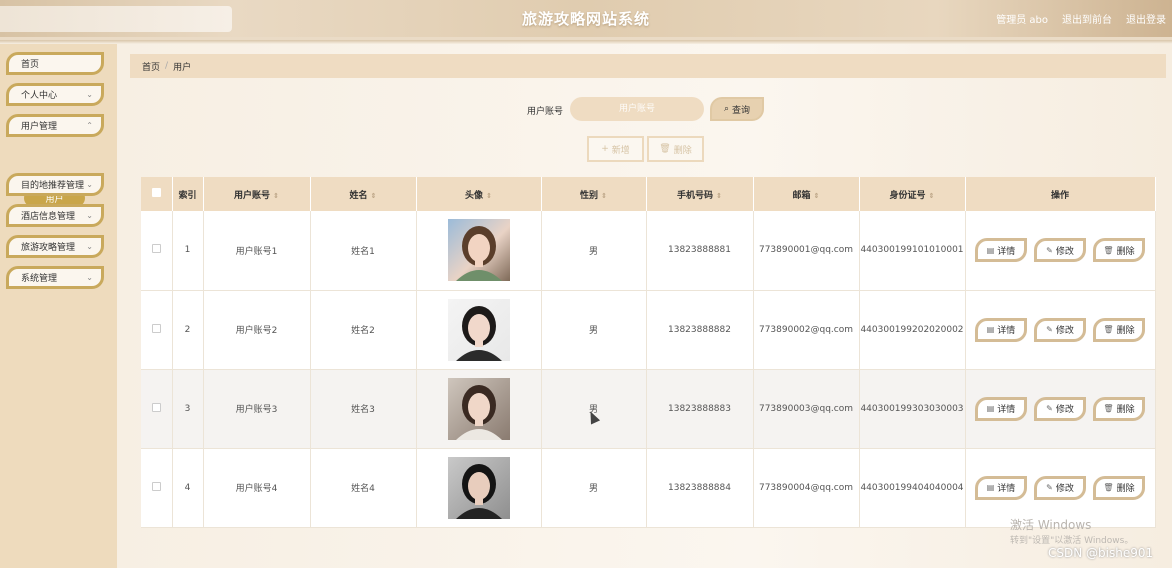 The width and height of the screenshot is (1172, 568). Describe the element at coordinates (545, 112) in the screenshot. I see `search-label: 用户账号` at that location.